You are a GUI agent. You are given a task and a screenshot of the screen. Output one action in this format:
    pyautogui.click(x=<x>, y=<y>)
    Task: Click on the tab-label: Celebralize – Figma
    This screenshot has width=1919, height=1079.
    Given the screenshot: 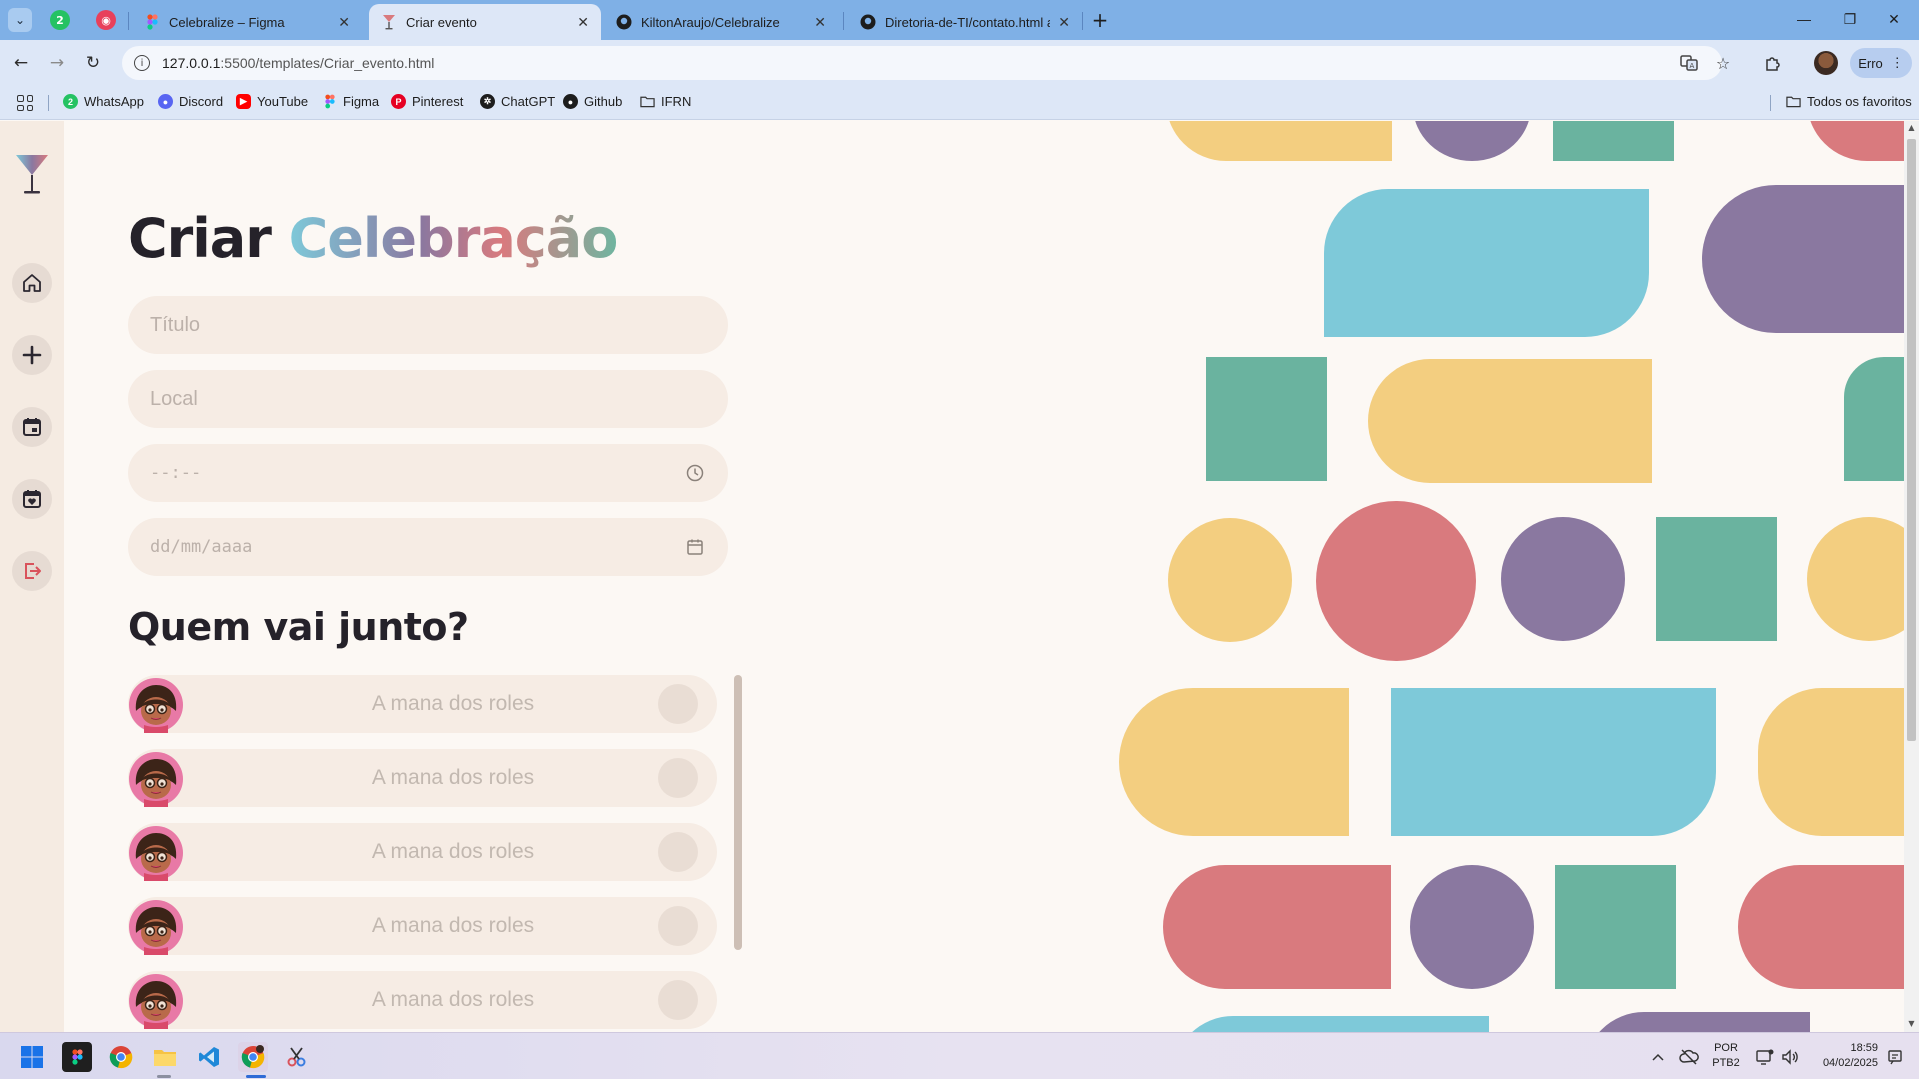 What is the action you would take?
    pyautogui.click(x=227, y=22)
    